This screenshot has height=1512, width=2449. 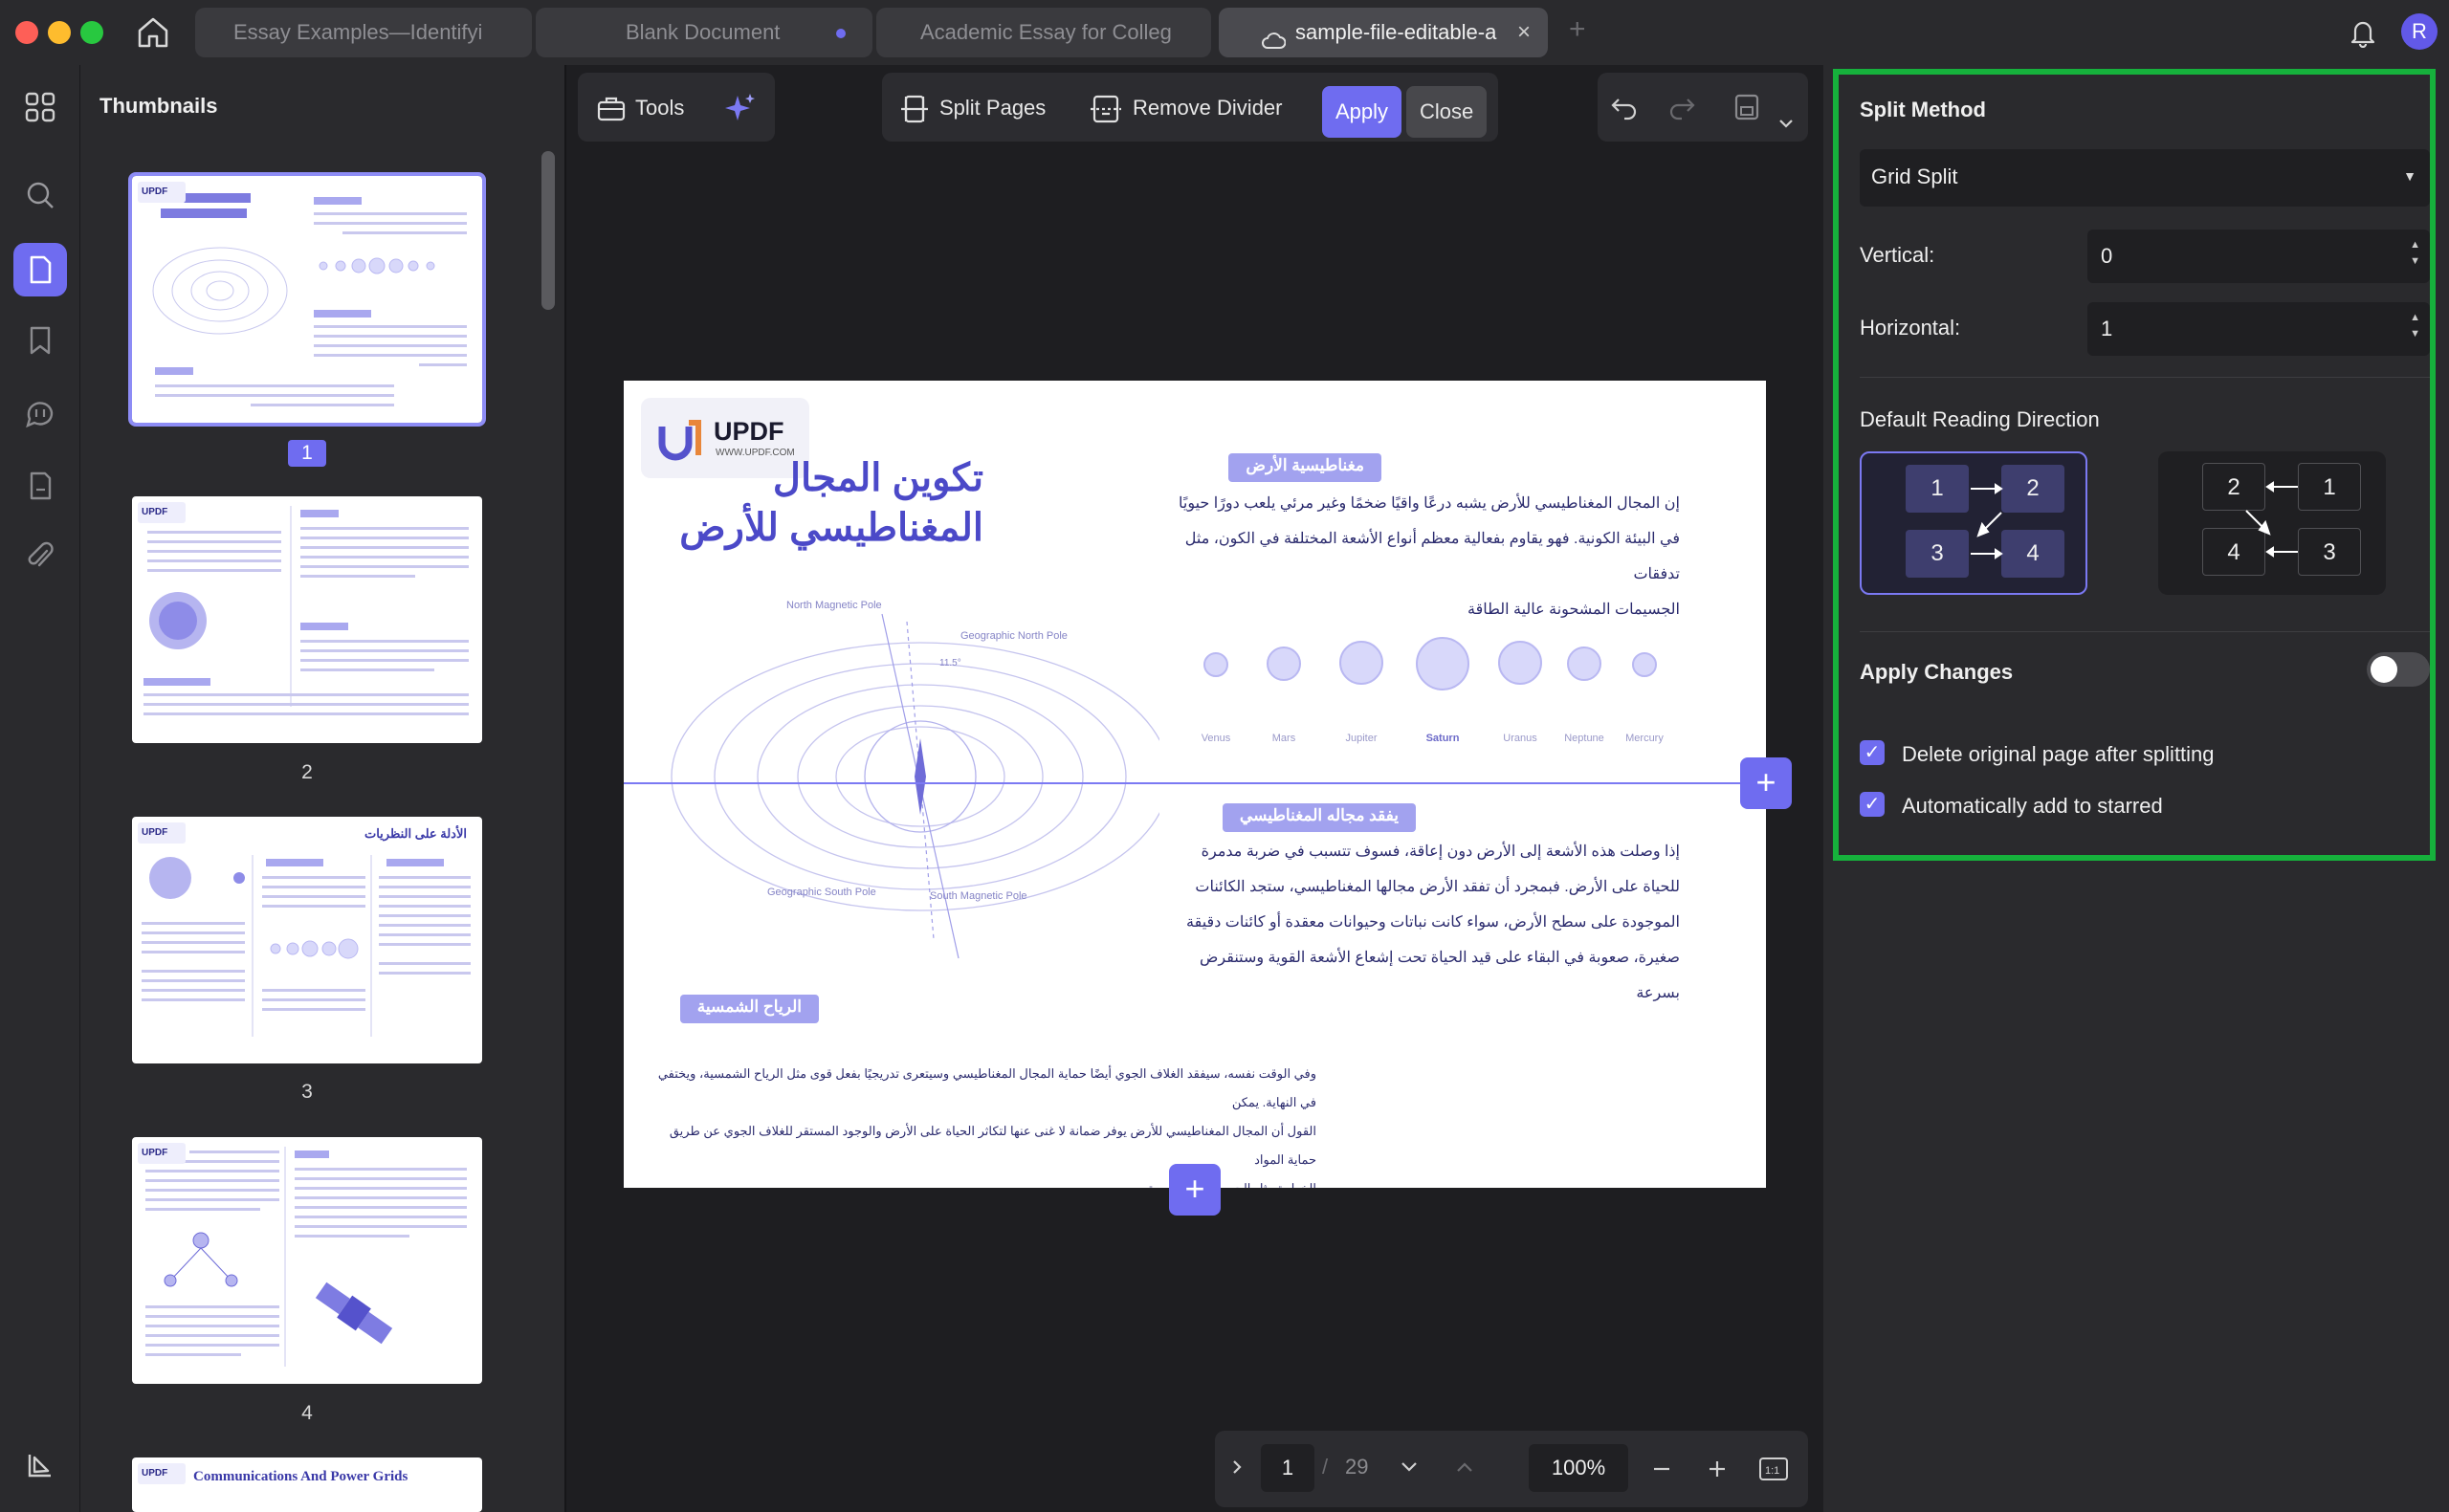 I want to click on zoom-level: 100%, so click(x=1579, y=1468).